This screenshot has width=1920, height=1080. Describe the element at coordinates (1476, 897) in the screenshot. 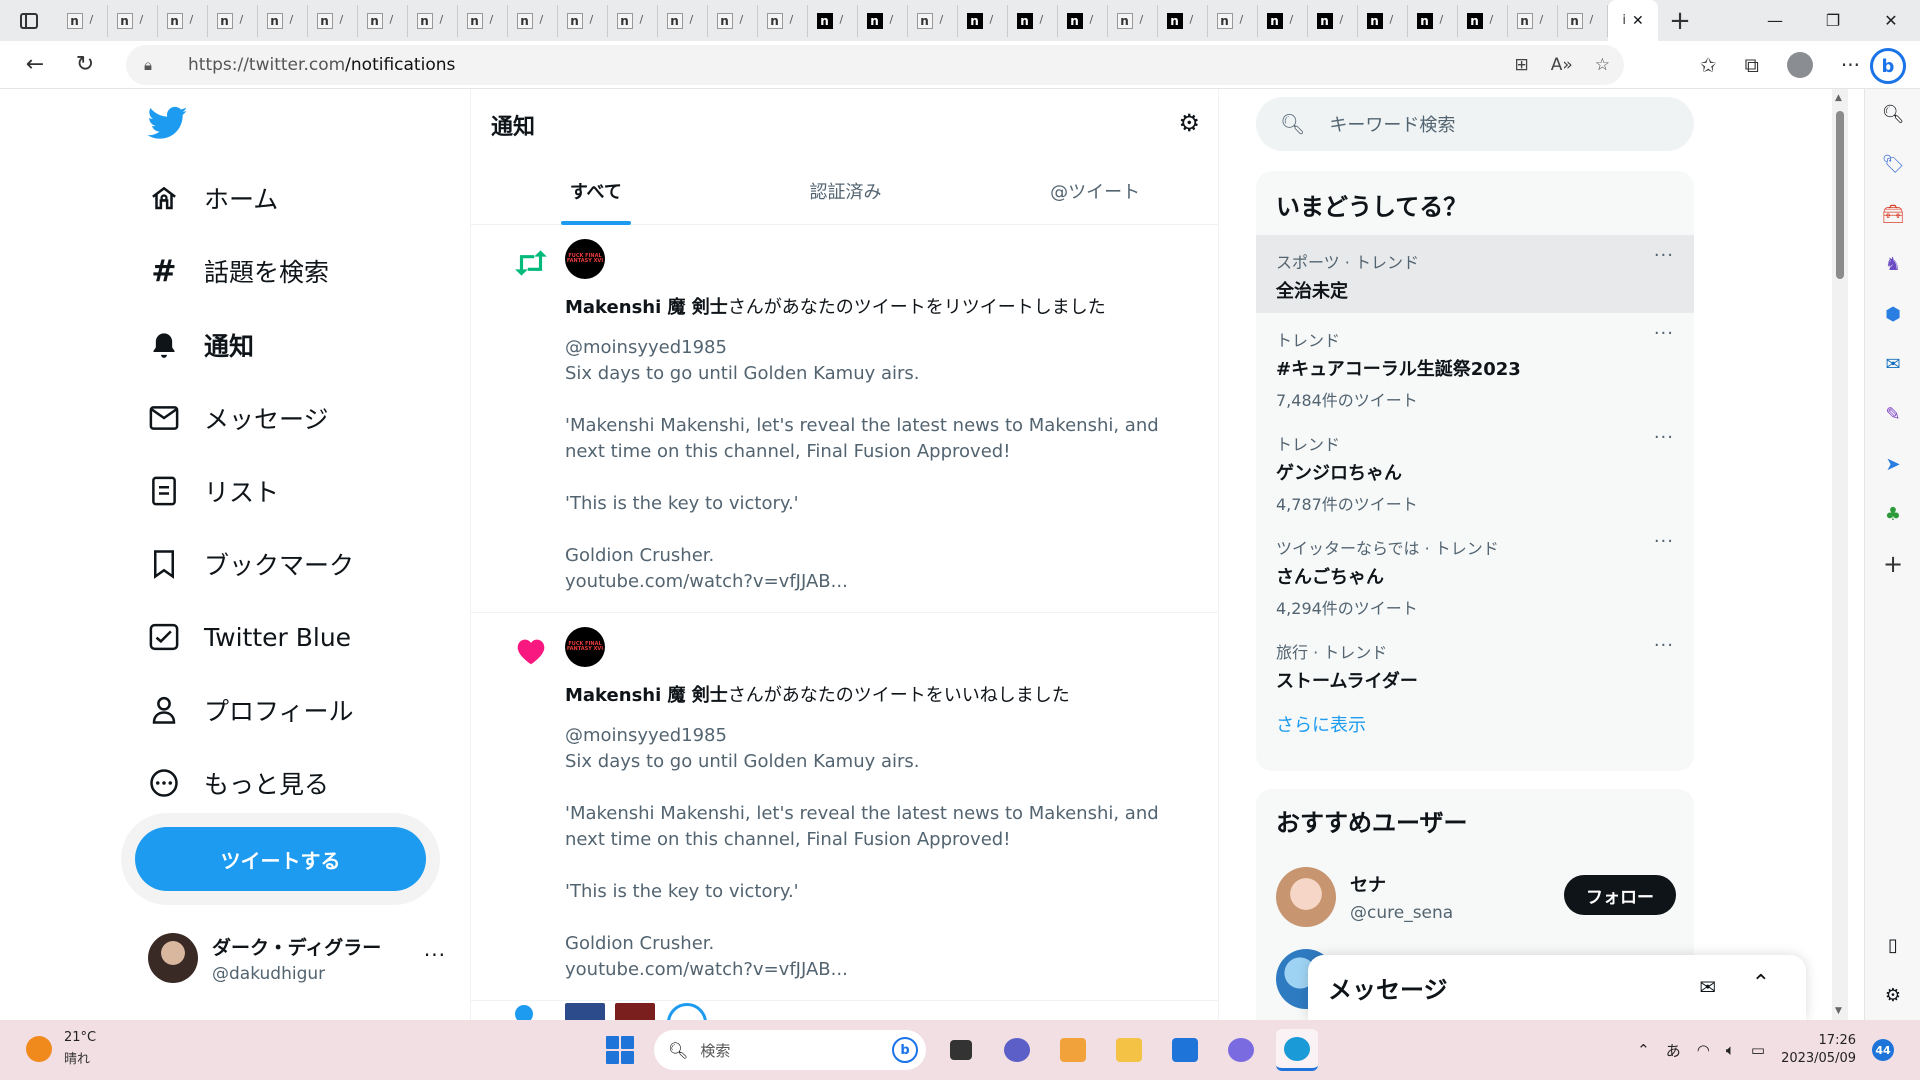

I see `suggested-user: セナ @cure_sena フォロー` at that location.